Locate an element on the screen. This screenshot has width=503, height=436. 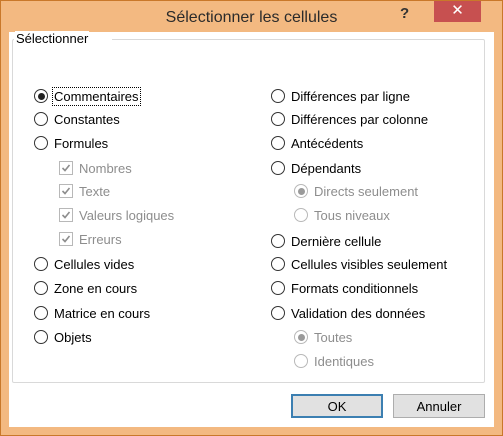
option-differences-par-colonne: Différences par colonne is located at coordinates (349, 119).